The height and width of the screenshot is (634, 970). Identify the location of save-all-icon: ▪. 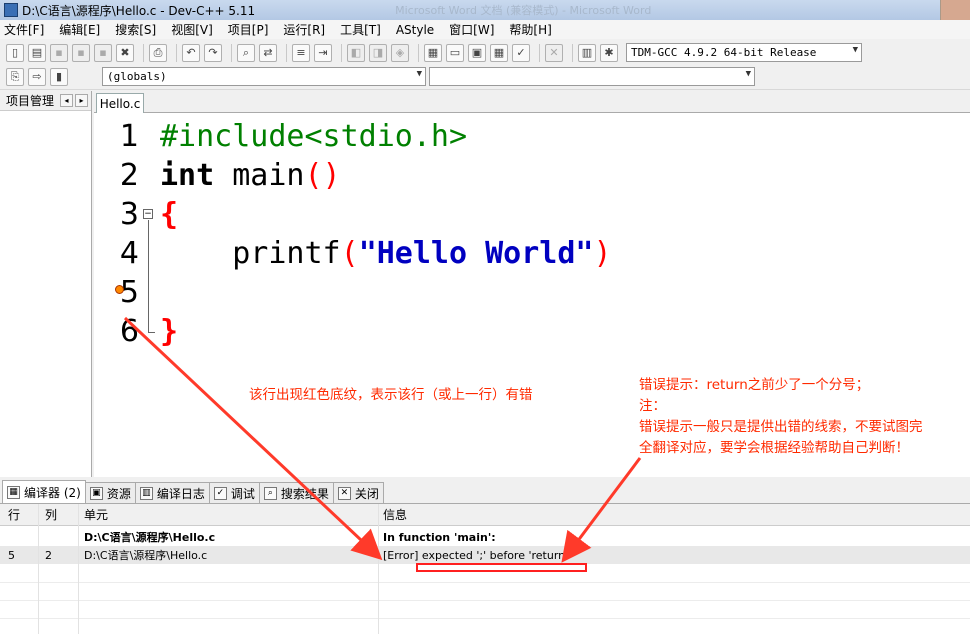
(81, 52).